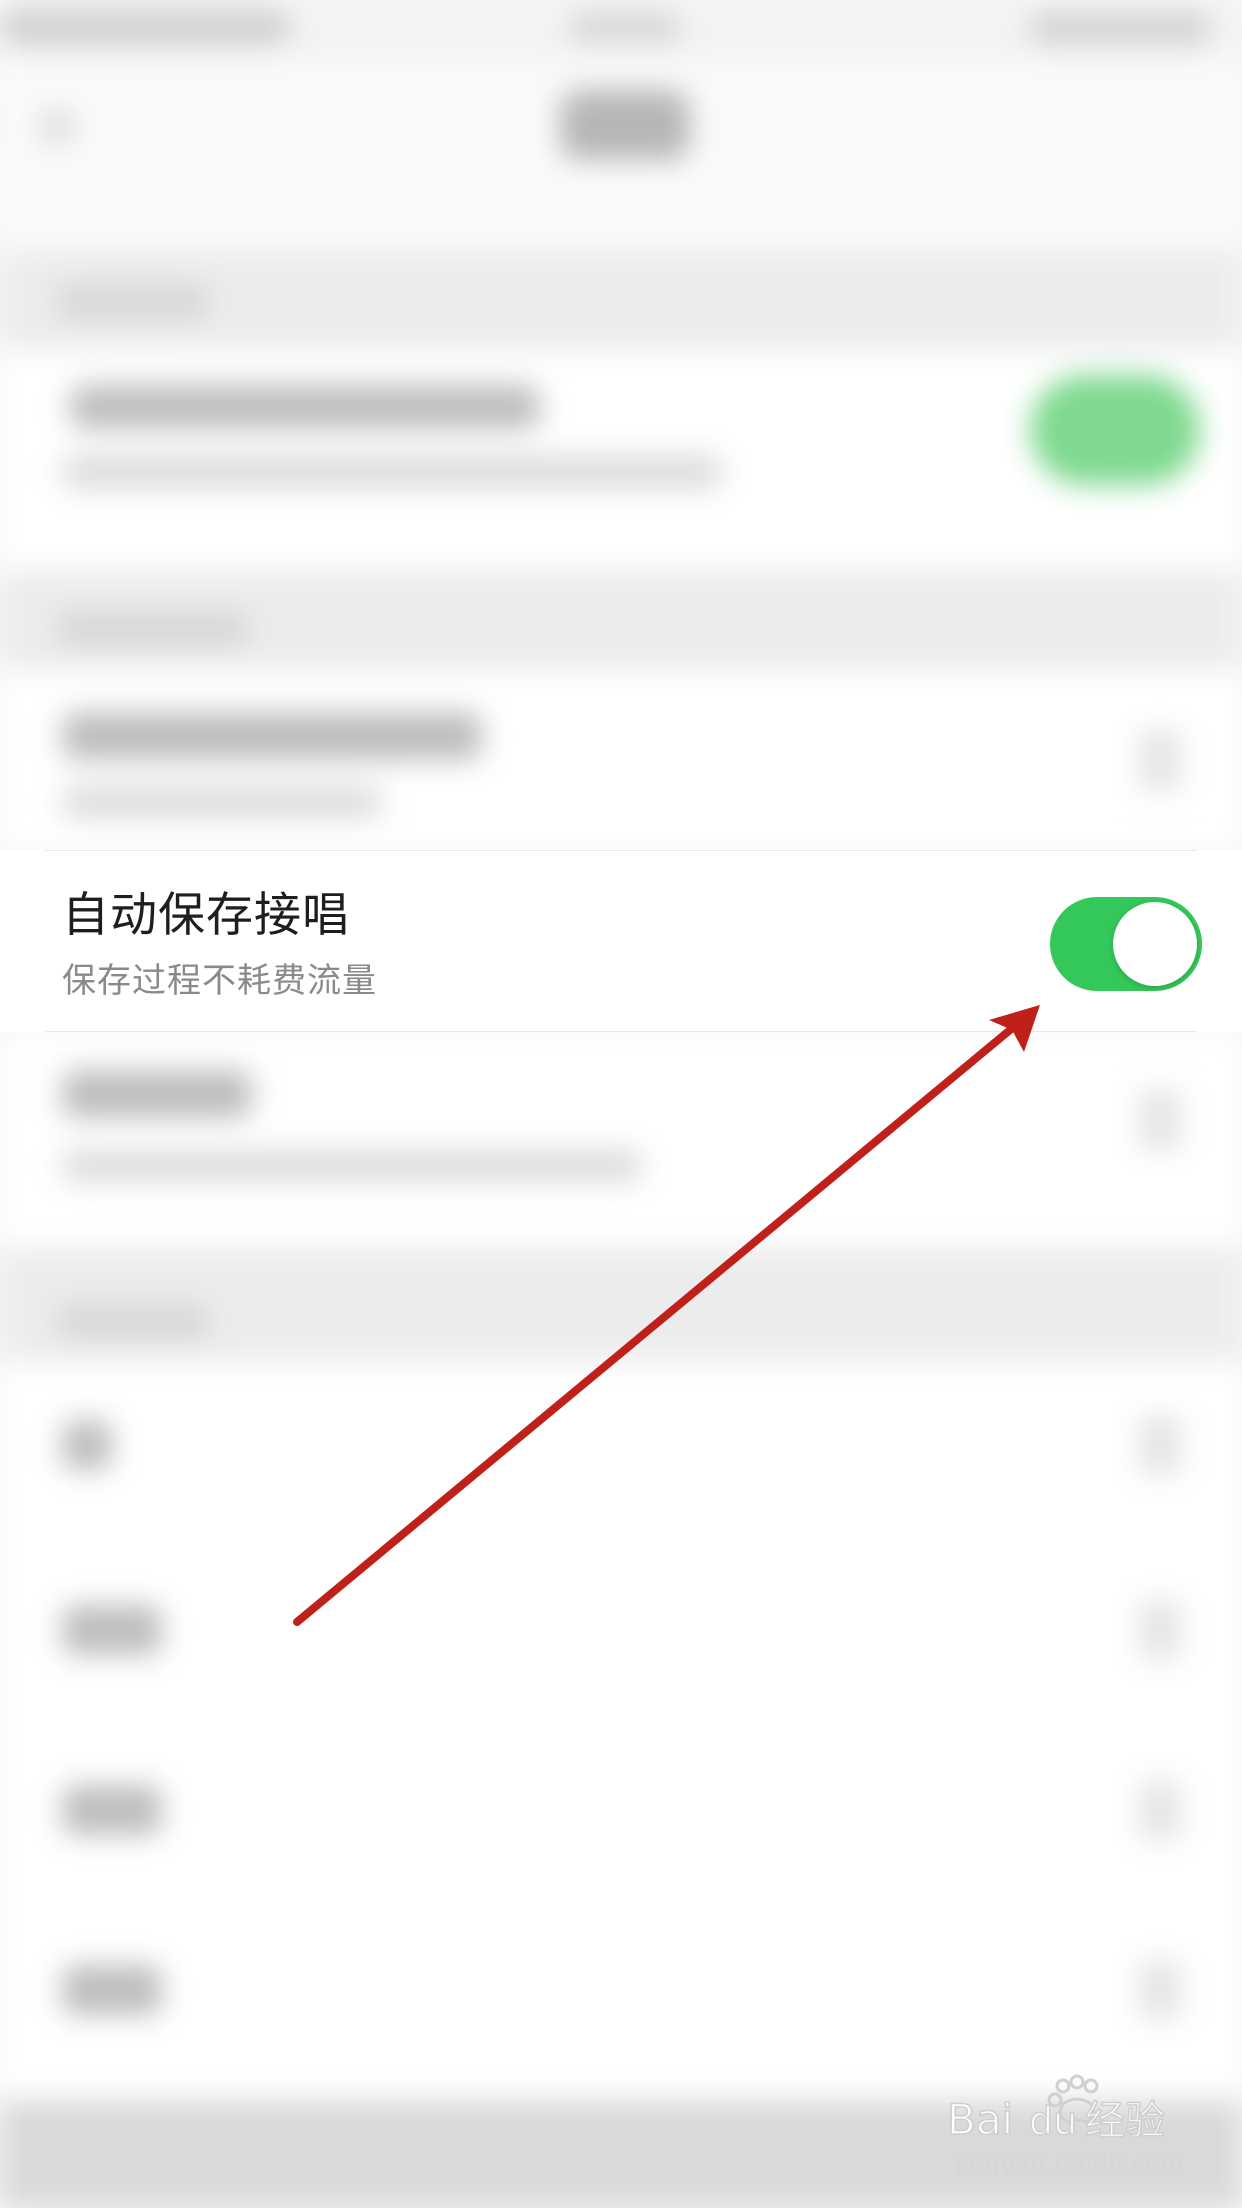 The width and height of the screenshot is (1242, 2208). I want to click on auto-save-title: 自动保存接唱, so click(206, 915).